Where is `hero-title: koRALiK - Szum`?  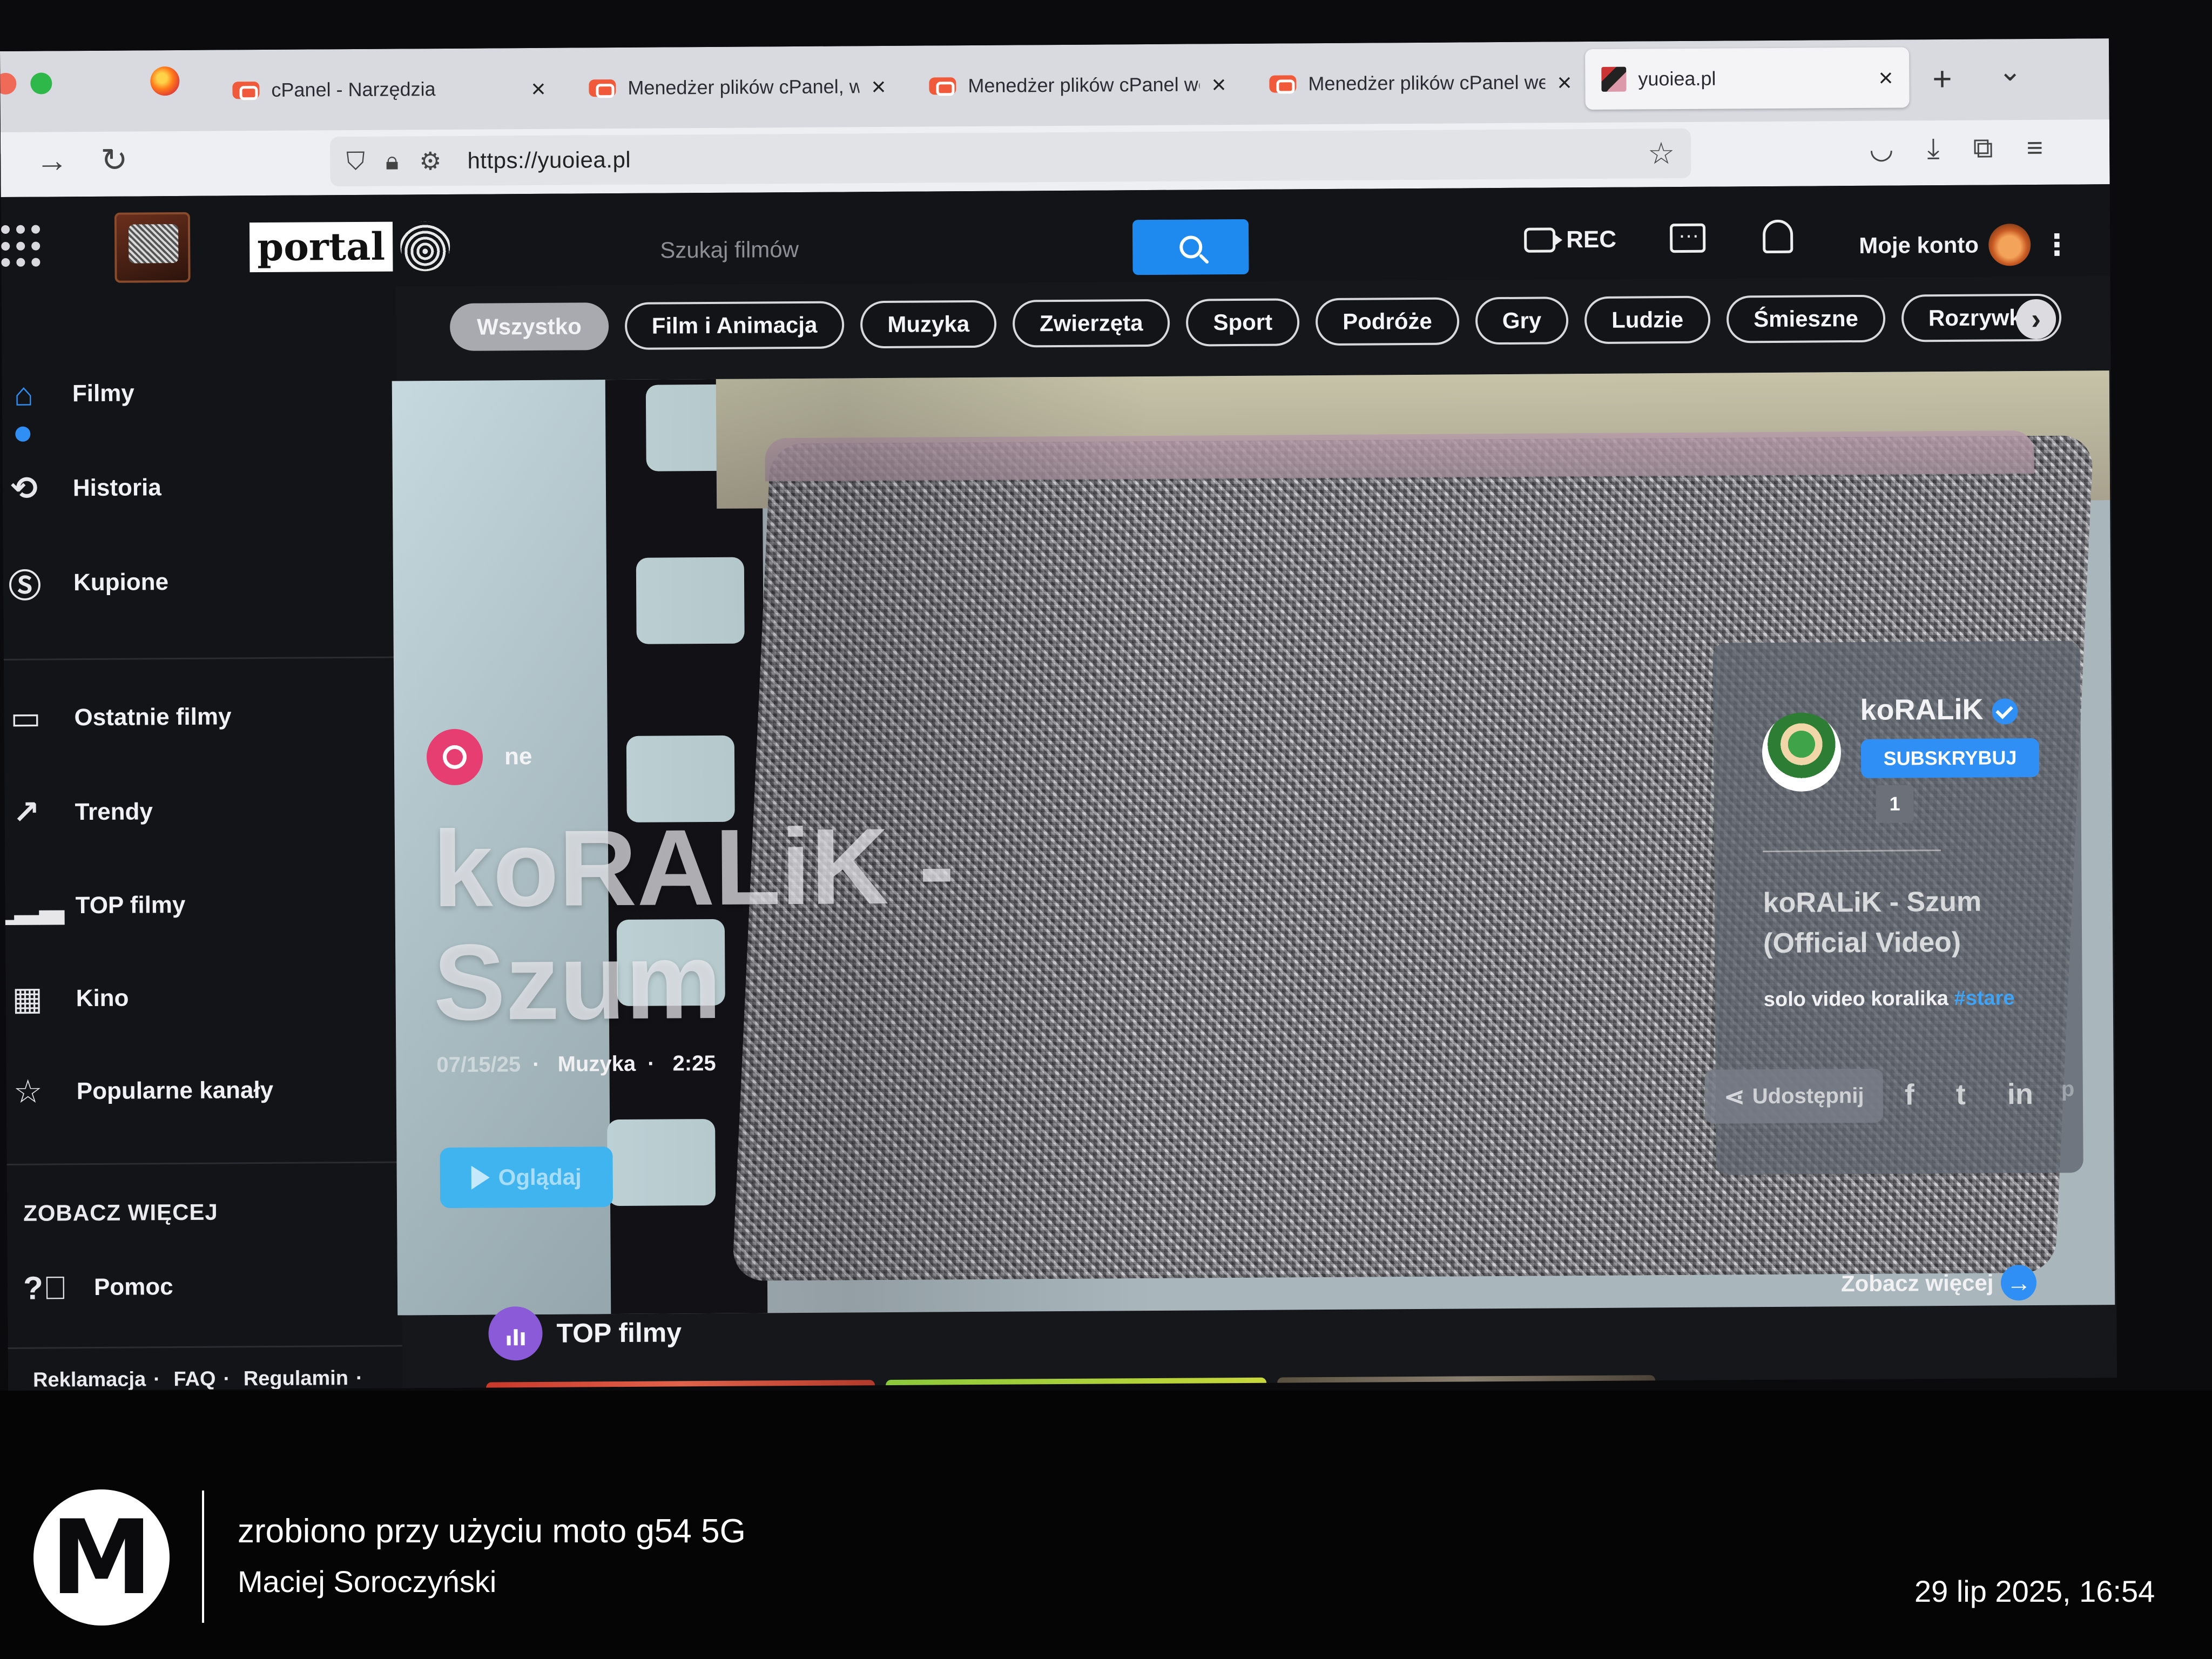 hero-title: koRALiK - Szum is located at coordinates (784, 924).